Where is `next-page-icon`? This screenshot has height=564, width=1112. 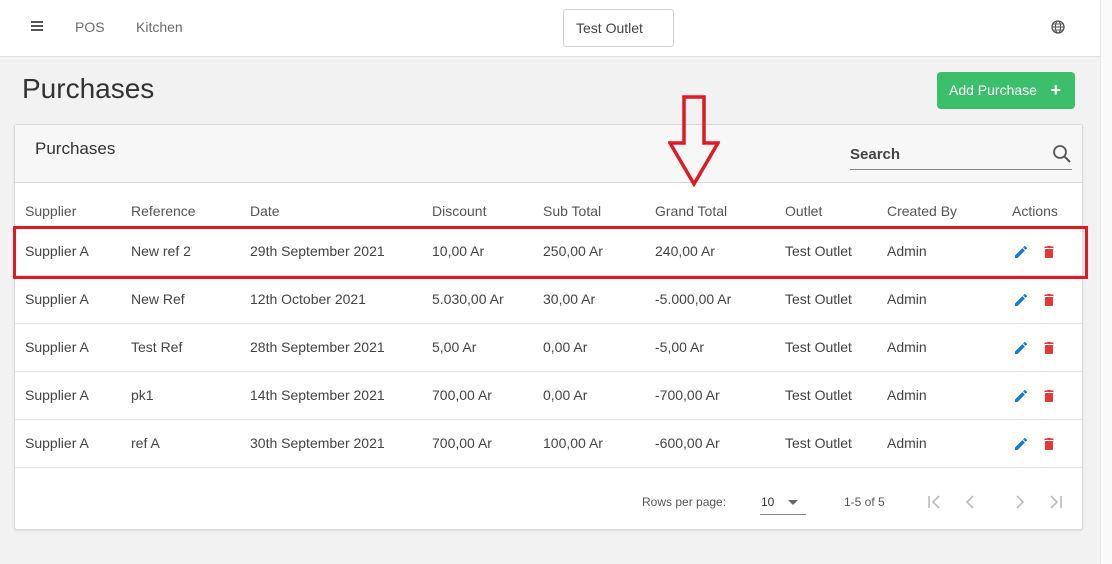 next-page-icon is located at coordinates (1020, 502).